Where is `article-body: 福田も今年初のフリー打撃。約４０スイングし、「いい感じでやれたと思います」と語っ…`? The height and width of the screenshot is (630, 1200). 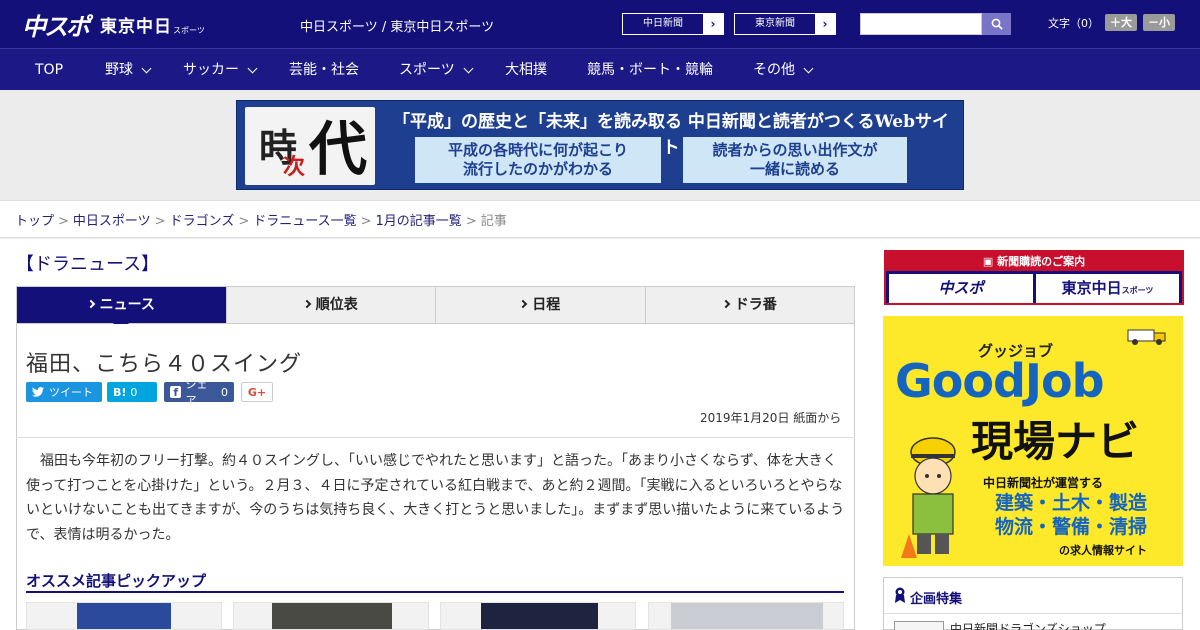 article-body: 福田も今年初のフリー打撃。約４０スイングし、「いい感じでやれたと思います」と語っ… is located at coordinates (435, 498).